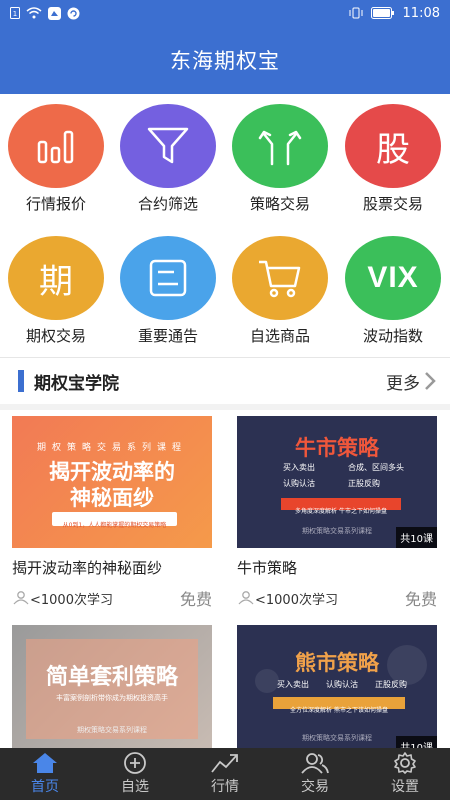 The width and height of the screenshot is (450, 800). What do you see at coordinates (279, 204) in the screenshot?
I see `grid-label: 策略交易` at bounding box center [279, 204].